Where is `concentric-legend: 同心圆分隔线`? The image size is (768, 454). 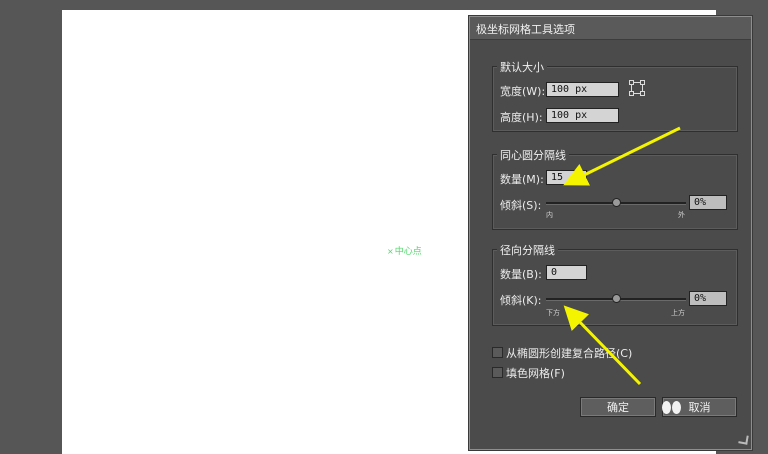
concentric-legend: 同心圆分隔线 is located at coordinates (533, 155).